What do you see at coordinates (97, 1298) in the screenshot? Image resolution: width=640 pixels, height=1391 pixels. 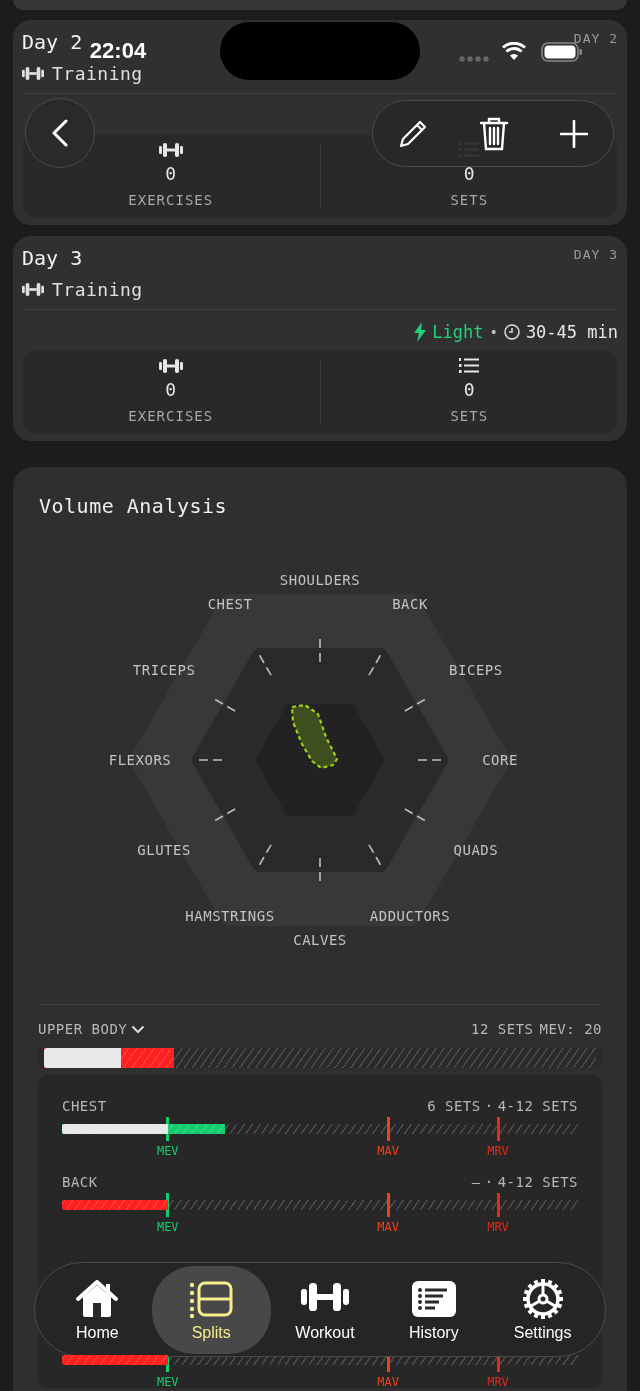 I see `house-icon` at bounding box center [97, 1298].